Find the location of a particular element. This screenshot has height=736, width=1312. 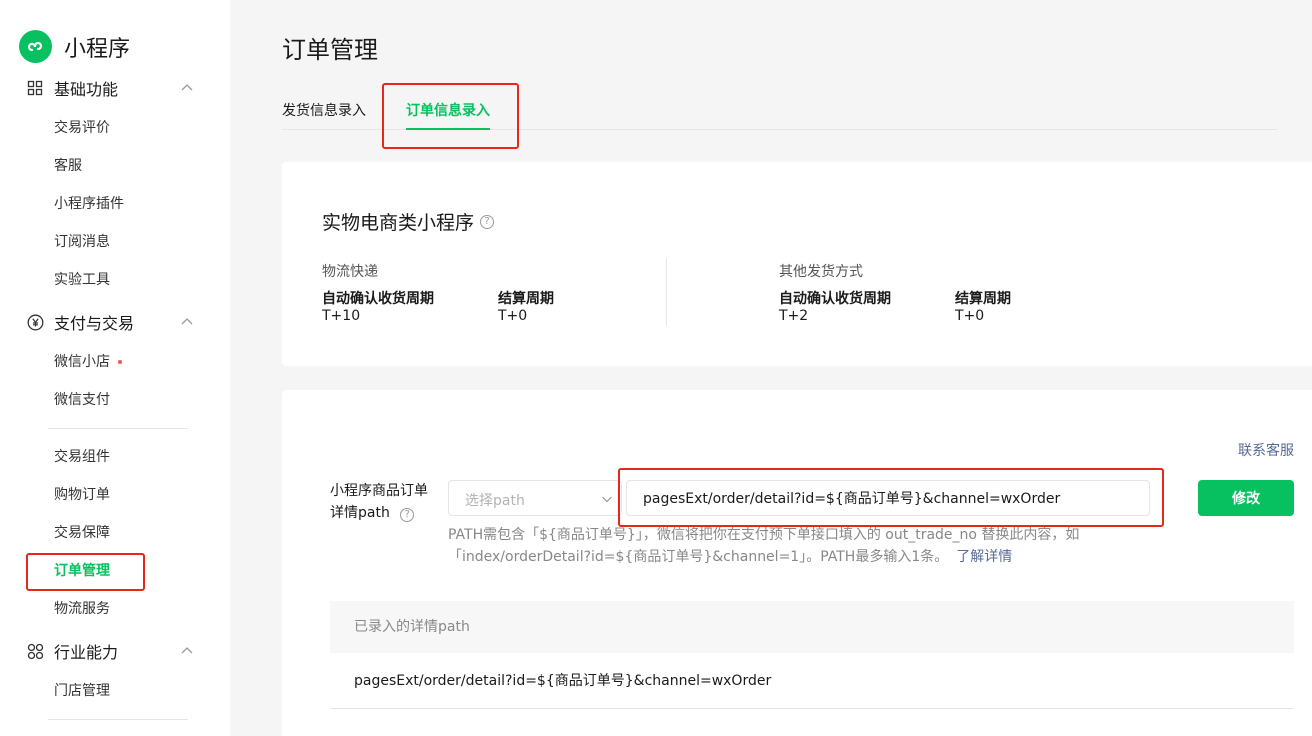

sidebar-item-trade-guarantee: 交易保障 is located at coordinates (82, 533).